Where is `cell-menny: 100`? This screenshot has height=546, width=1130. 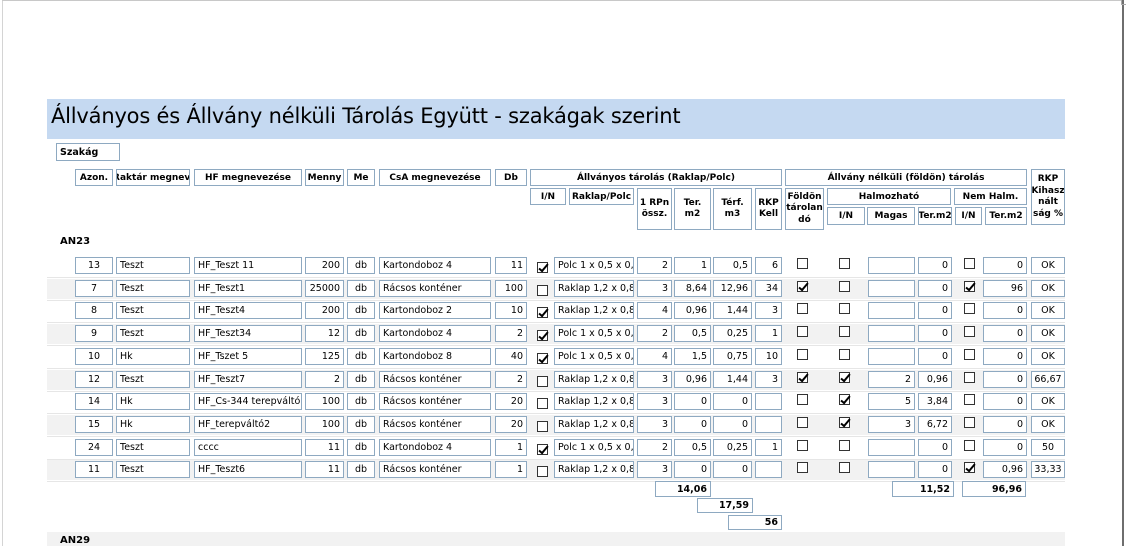 cell-menny: 100 is located at coordinates (324, 402).